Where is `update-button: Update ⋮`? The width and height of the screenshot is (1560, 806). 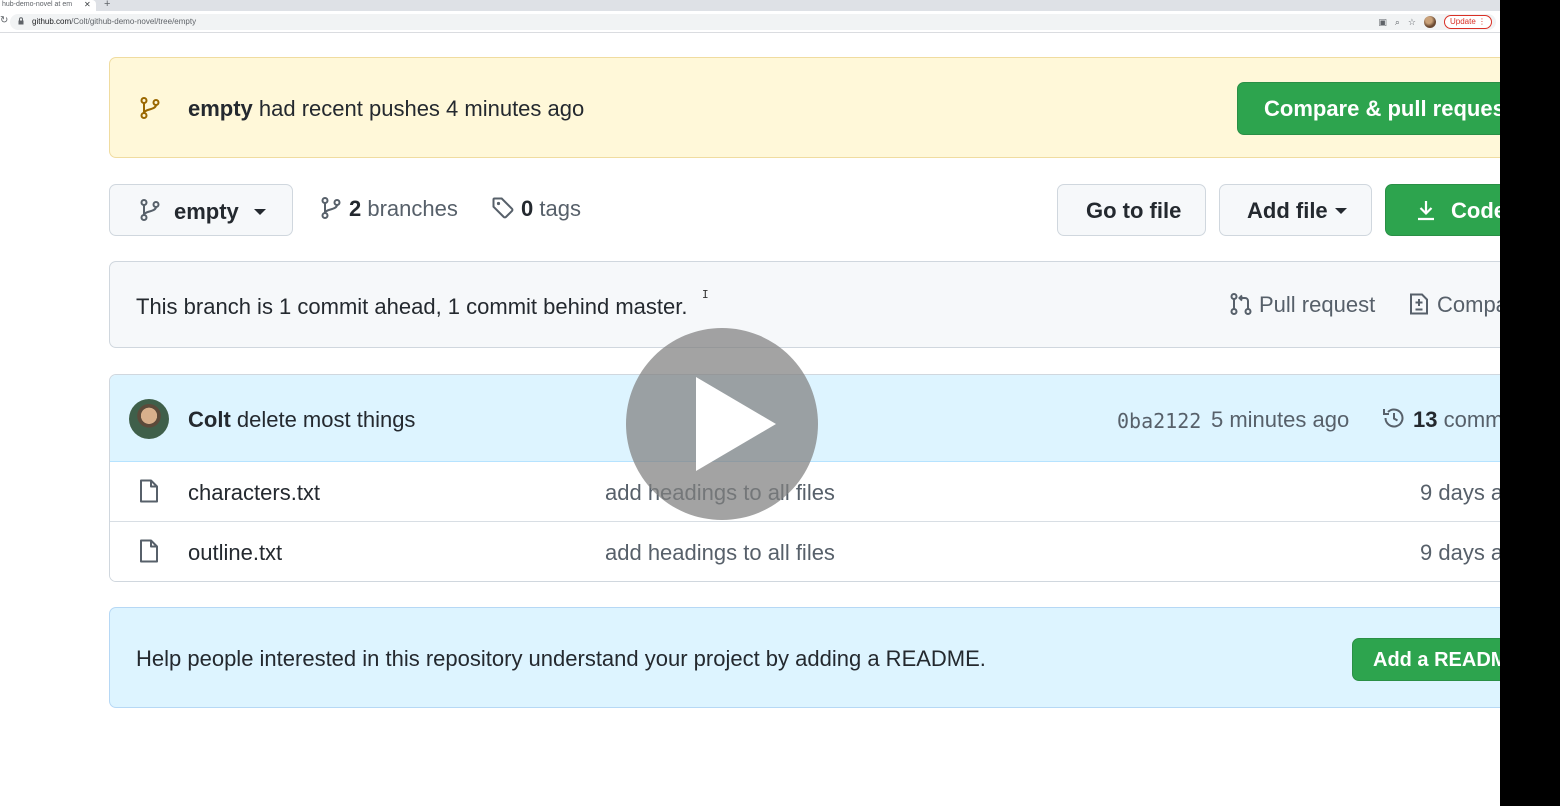
update-button: Update ⋮ is located at coordinates (1467, 22).